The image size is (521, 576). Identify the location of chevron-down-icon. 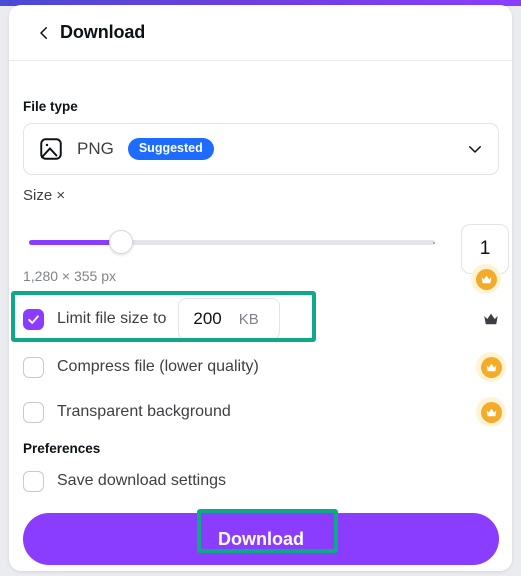
(475, 149).